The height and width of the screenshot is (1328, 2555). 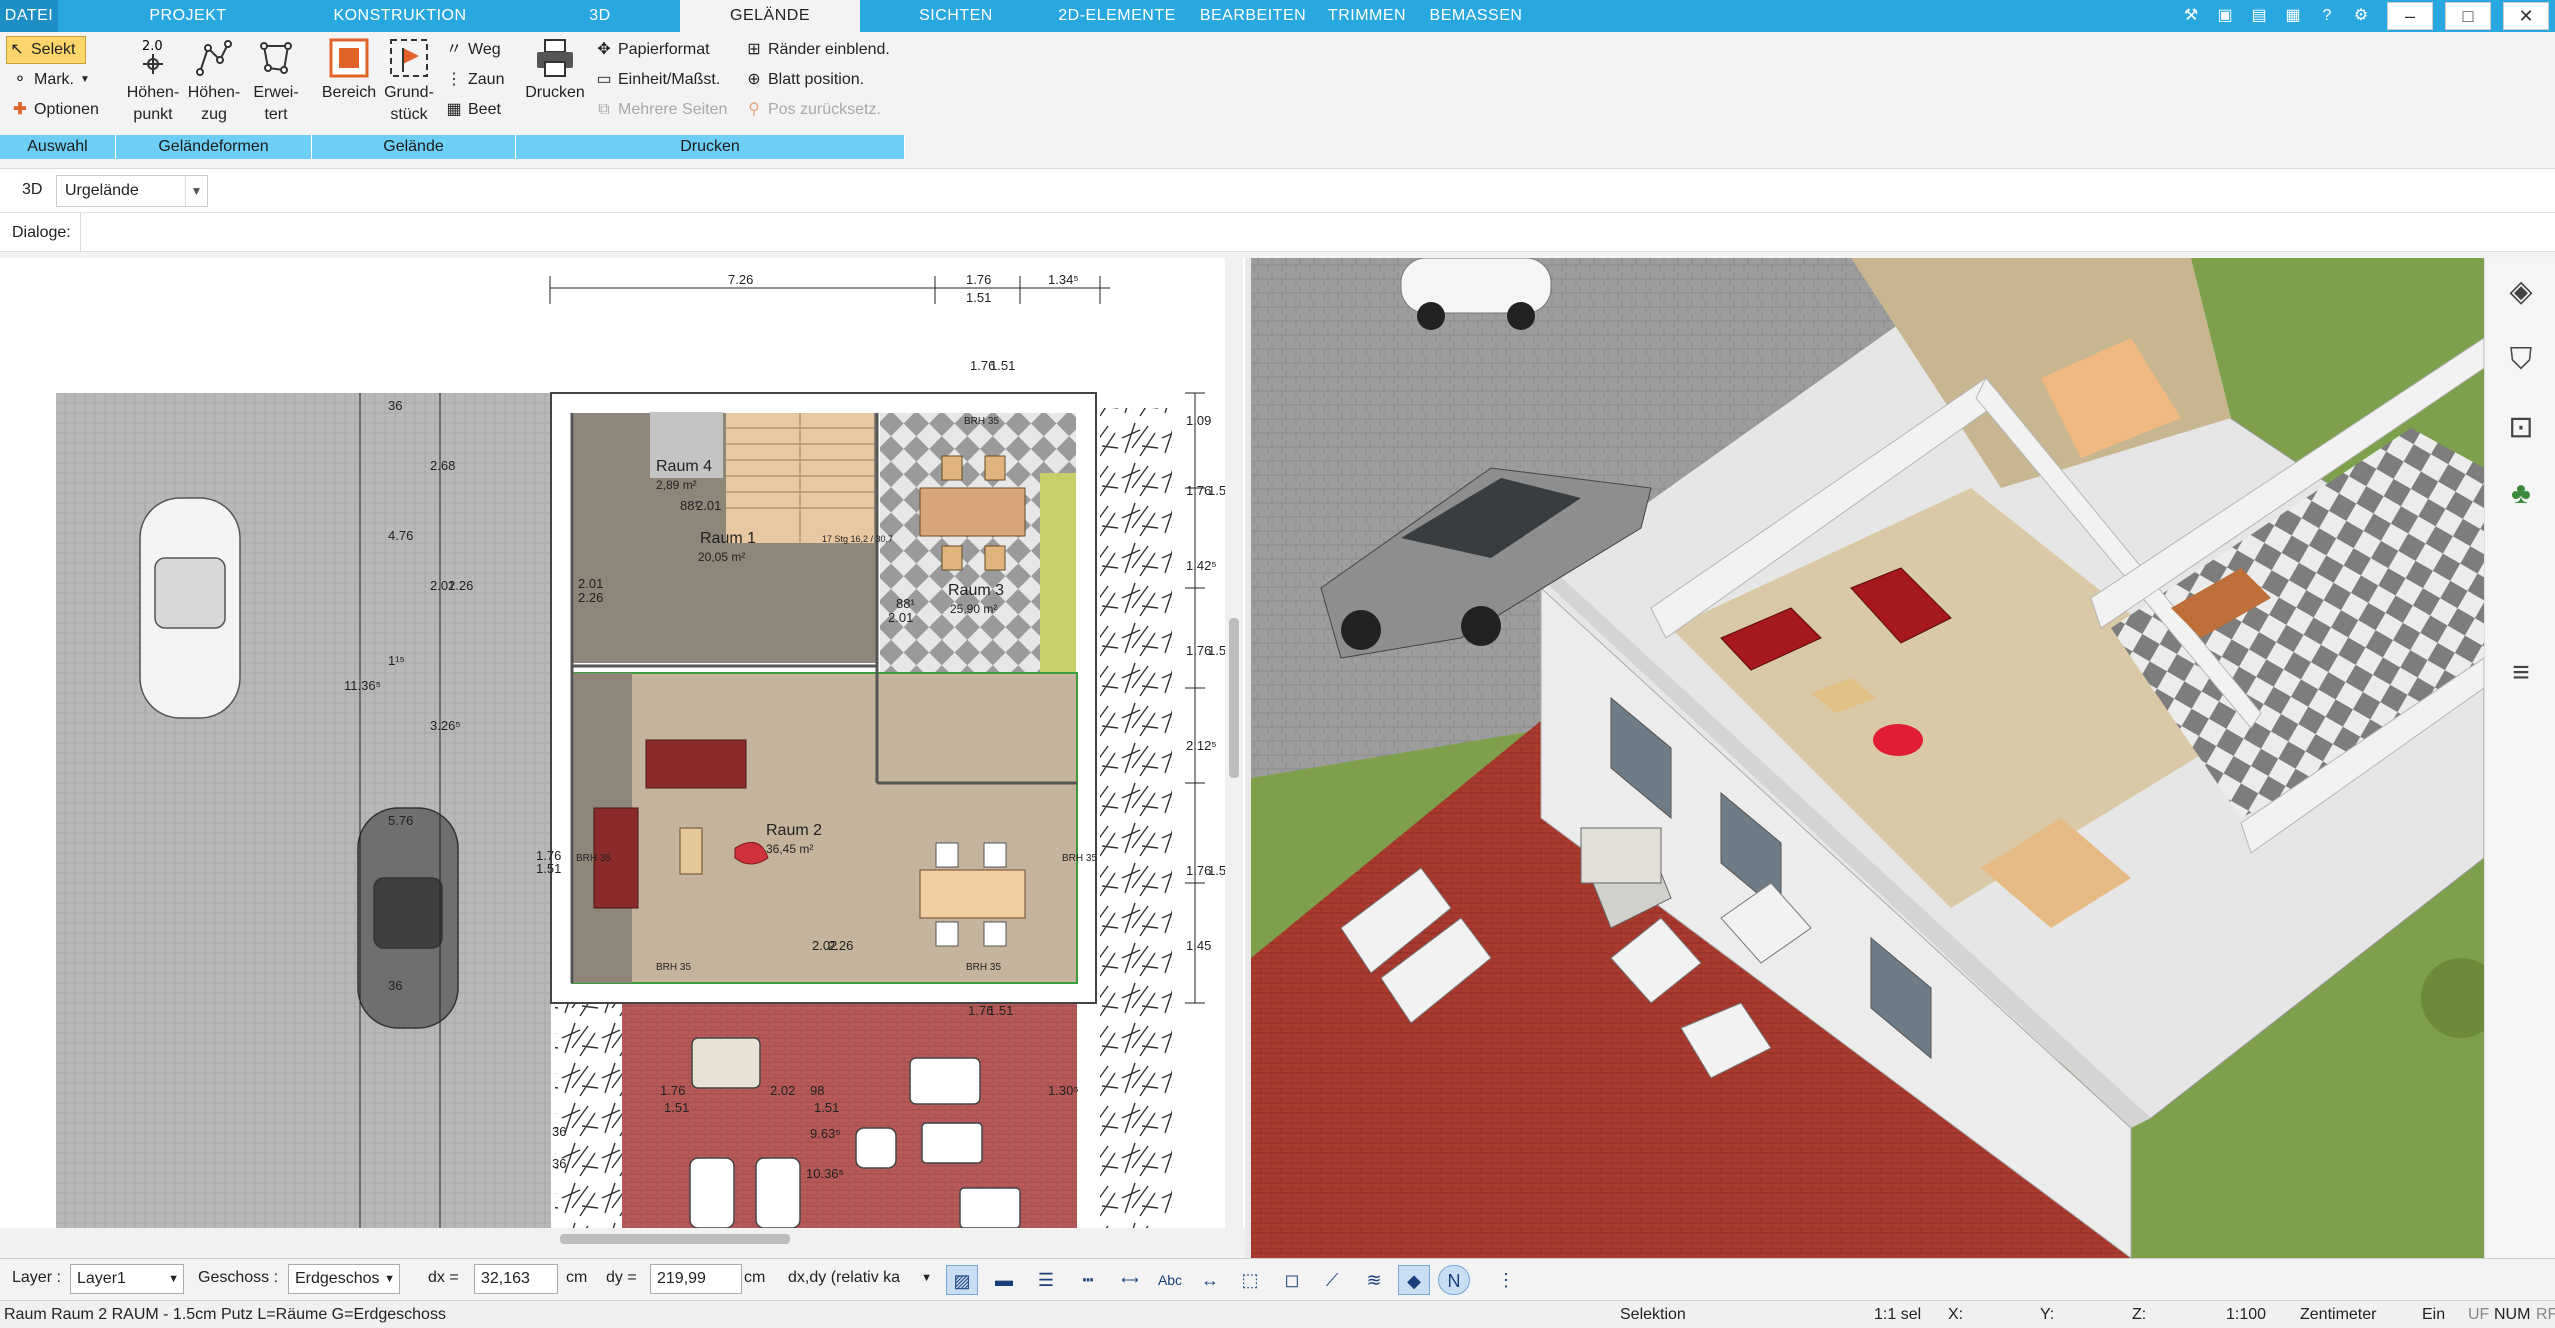 What do you see at coordinates (2225, 16) in the screenshot?
I see `folder-icon: ▣` at bounding box center [2225, 16].